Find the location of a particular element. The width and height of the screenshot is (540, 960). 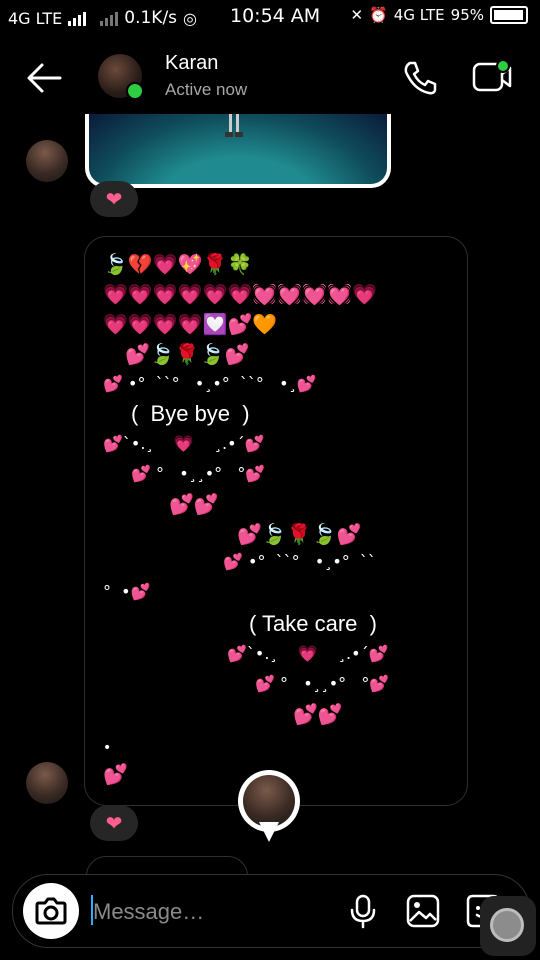

mute-icon: ✕ is located at coordinates (357, 15).